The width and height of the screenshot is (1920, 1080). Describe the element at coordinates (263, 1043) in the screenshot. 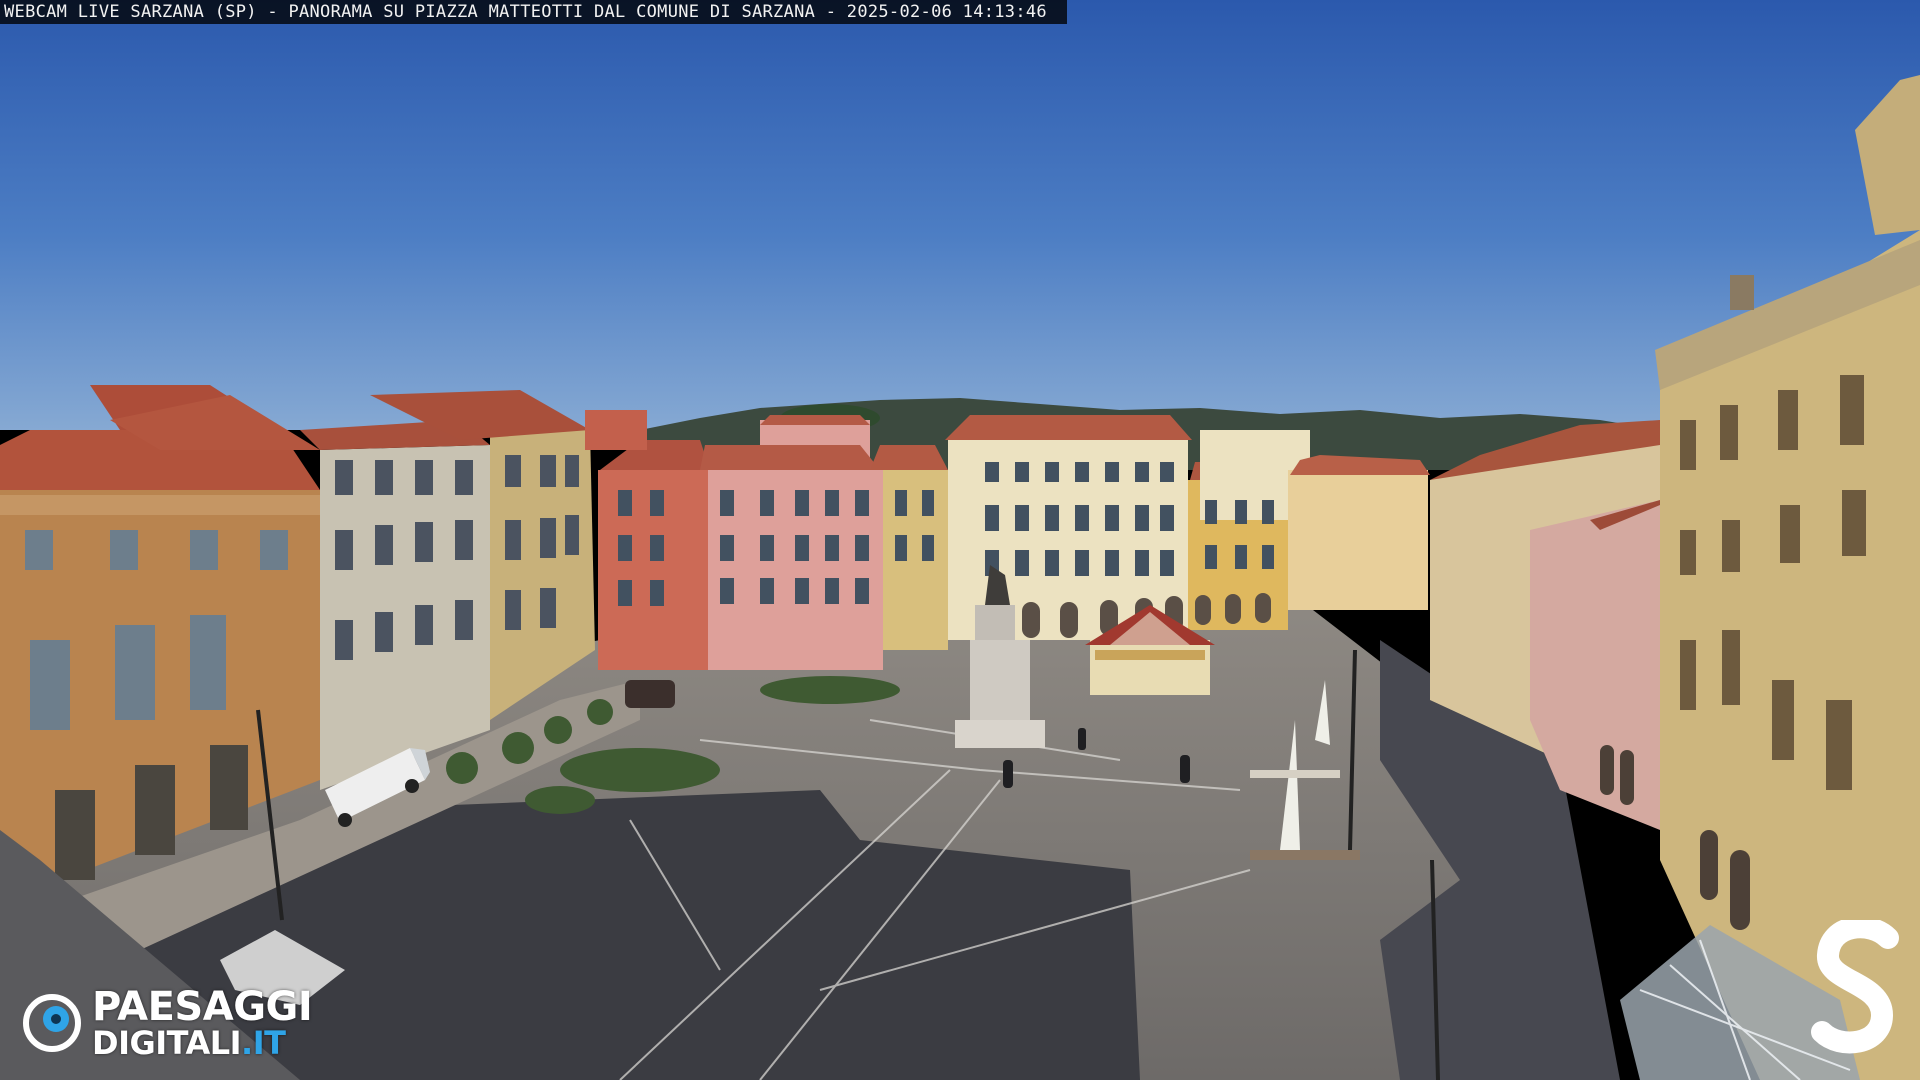

I see `logo-line2-suffix: .IT` at that location.